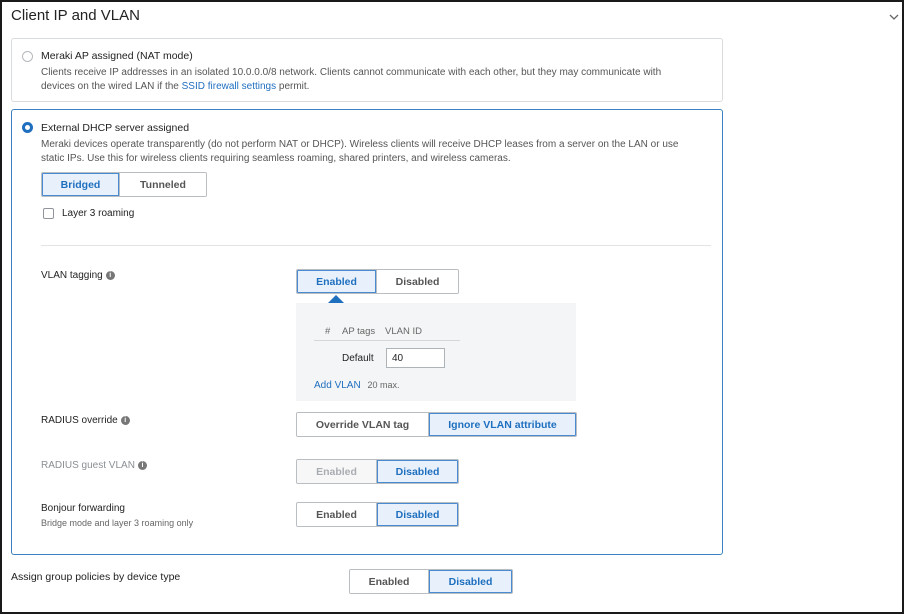 This screenshot has width=904, height=614. What do you see at coordinates (376, 245) in the screenshot?
I see `section-divider` at bounding box center [376, 245].